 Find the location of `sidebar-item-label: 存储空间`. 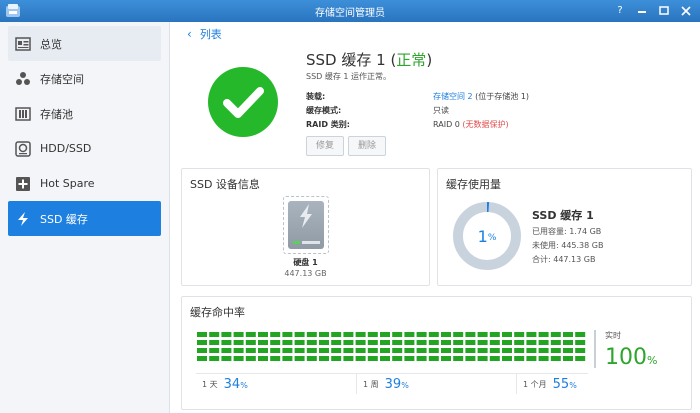

sidebar-item-label: 存储空间 is located at coordinates (62, 79).